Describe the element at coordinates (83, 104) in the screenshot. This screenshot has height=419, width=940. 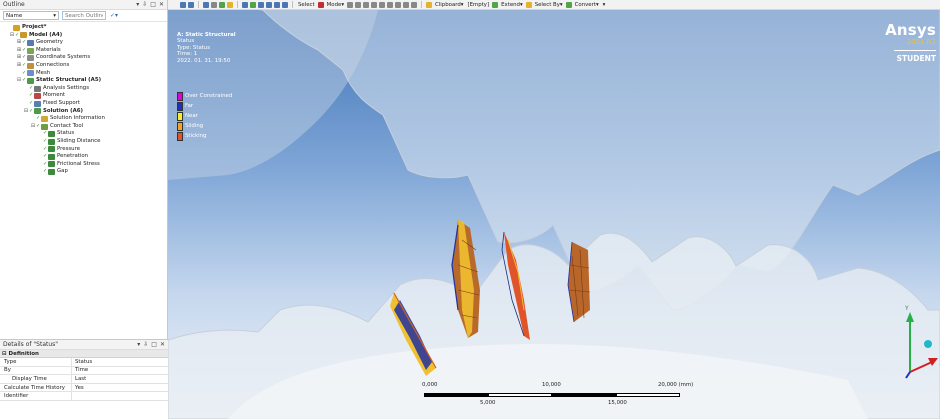
I see `tree-item: ✓ Fixed Support` at that location.